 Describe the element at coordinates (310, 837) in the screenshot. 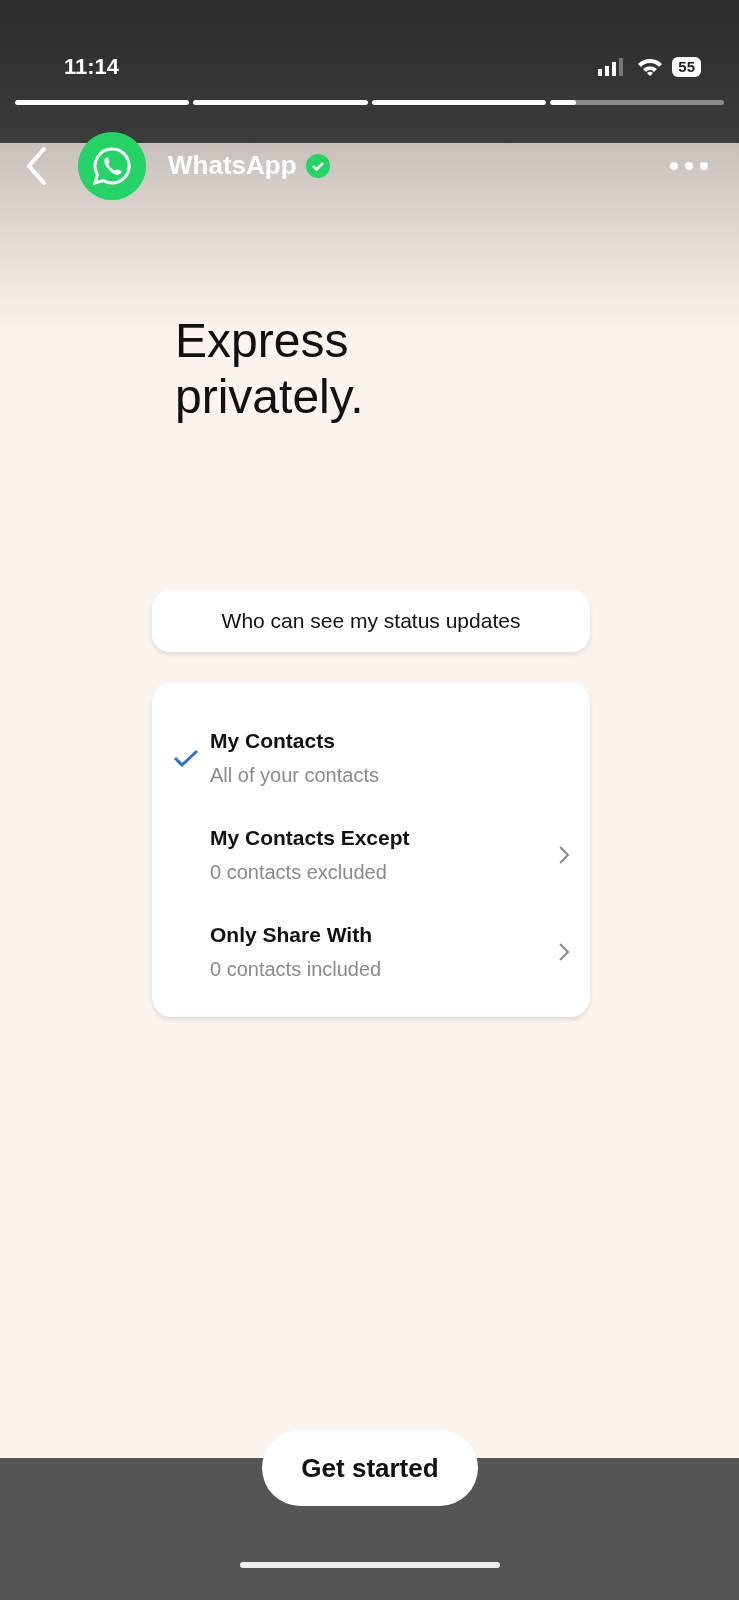

I see `option-title: My Contacts Except` at that location.